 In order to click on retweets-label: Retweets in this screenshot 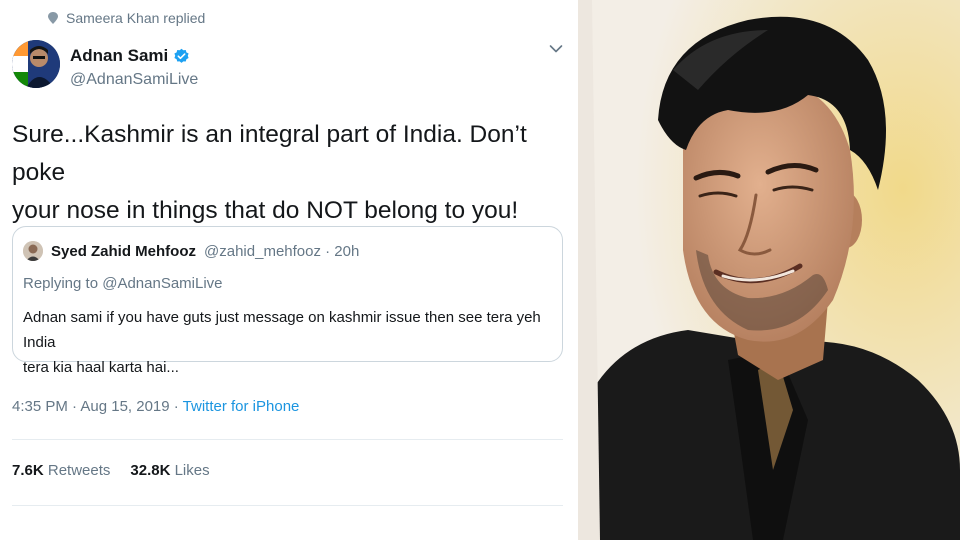, I will do `click(79, 470)`.